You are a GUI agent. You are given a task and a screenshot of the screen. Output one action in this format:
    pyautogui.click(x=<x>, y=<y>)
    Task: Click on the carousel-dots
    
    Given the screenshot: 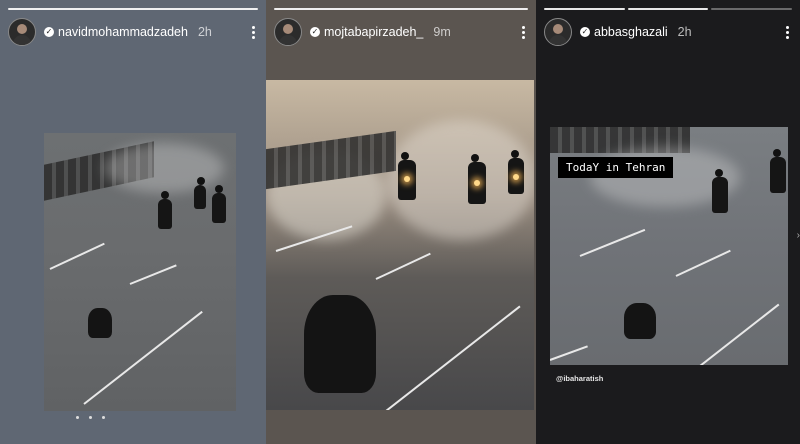 What is the action you would take?
    pyautogui.click(x=90, y=417)
    